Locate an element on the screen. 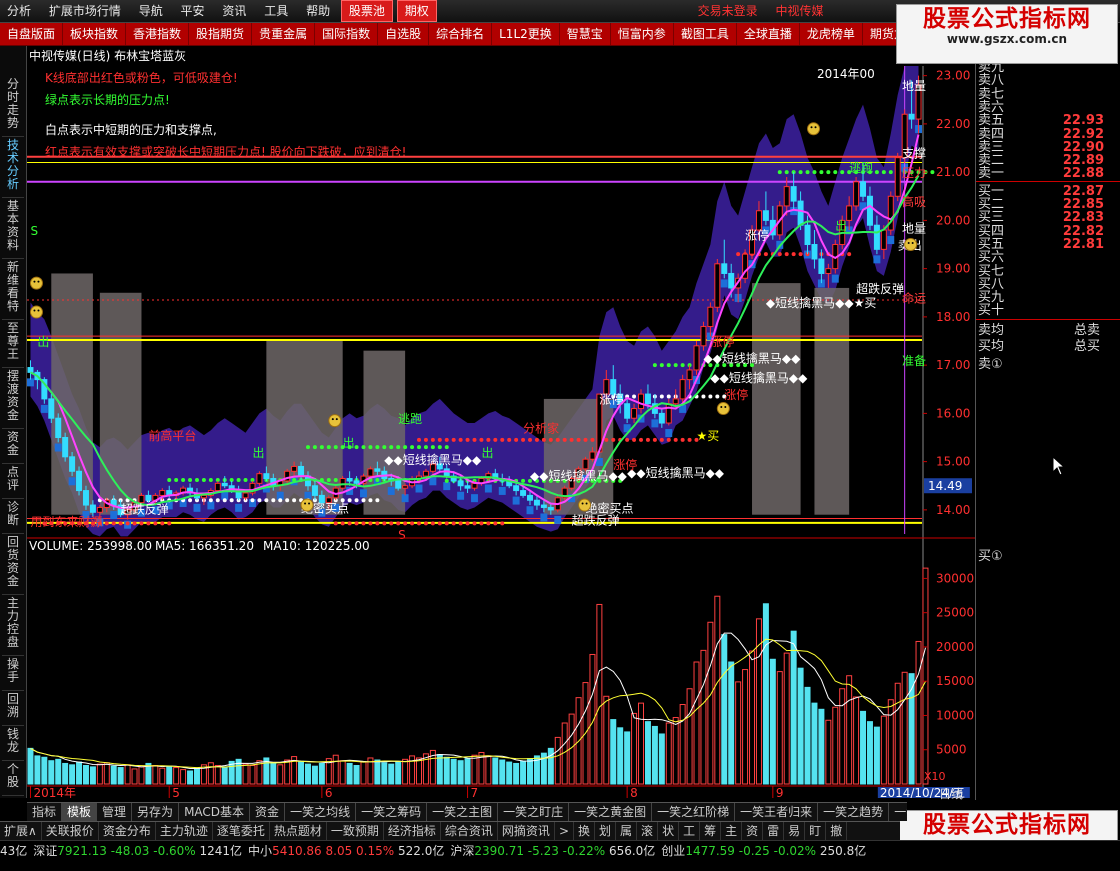  info-tab: 资 is located at coordinates (753, 831).